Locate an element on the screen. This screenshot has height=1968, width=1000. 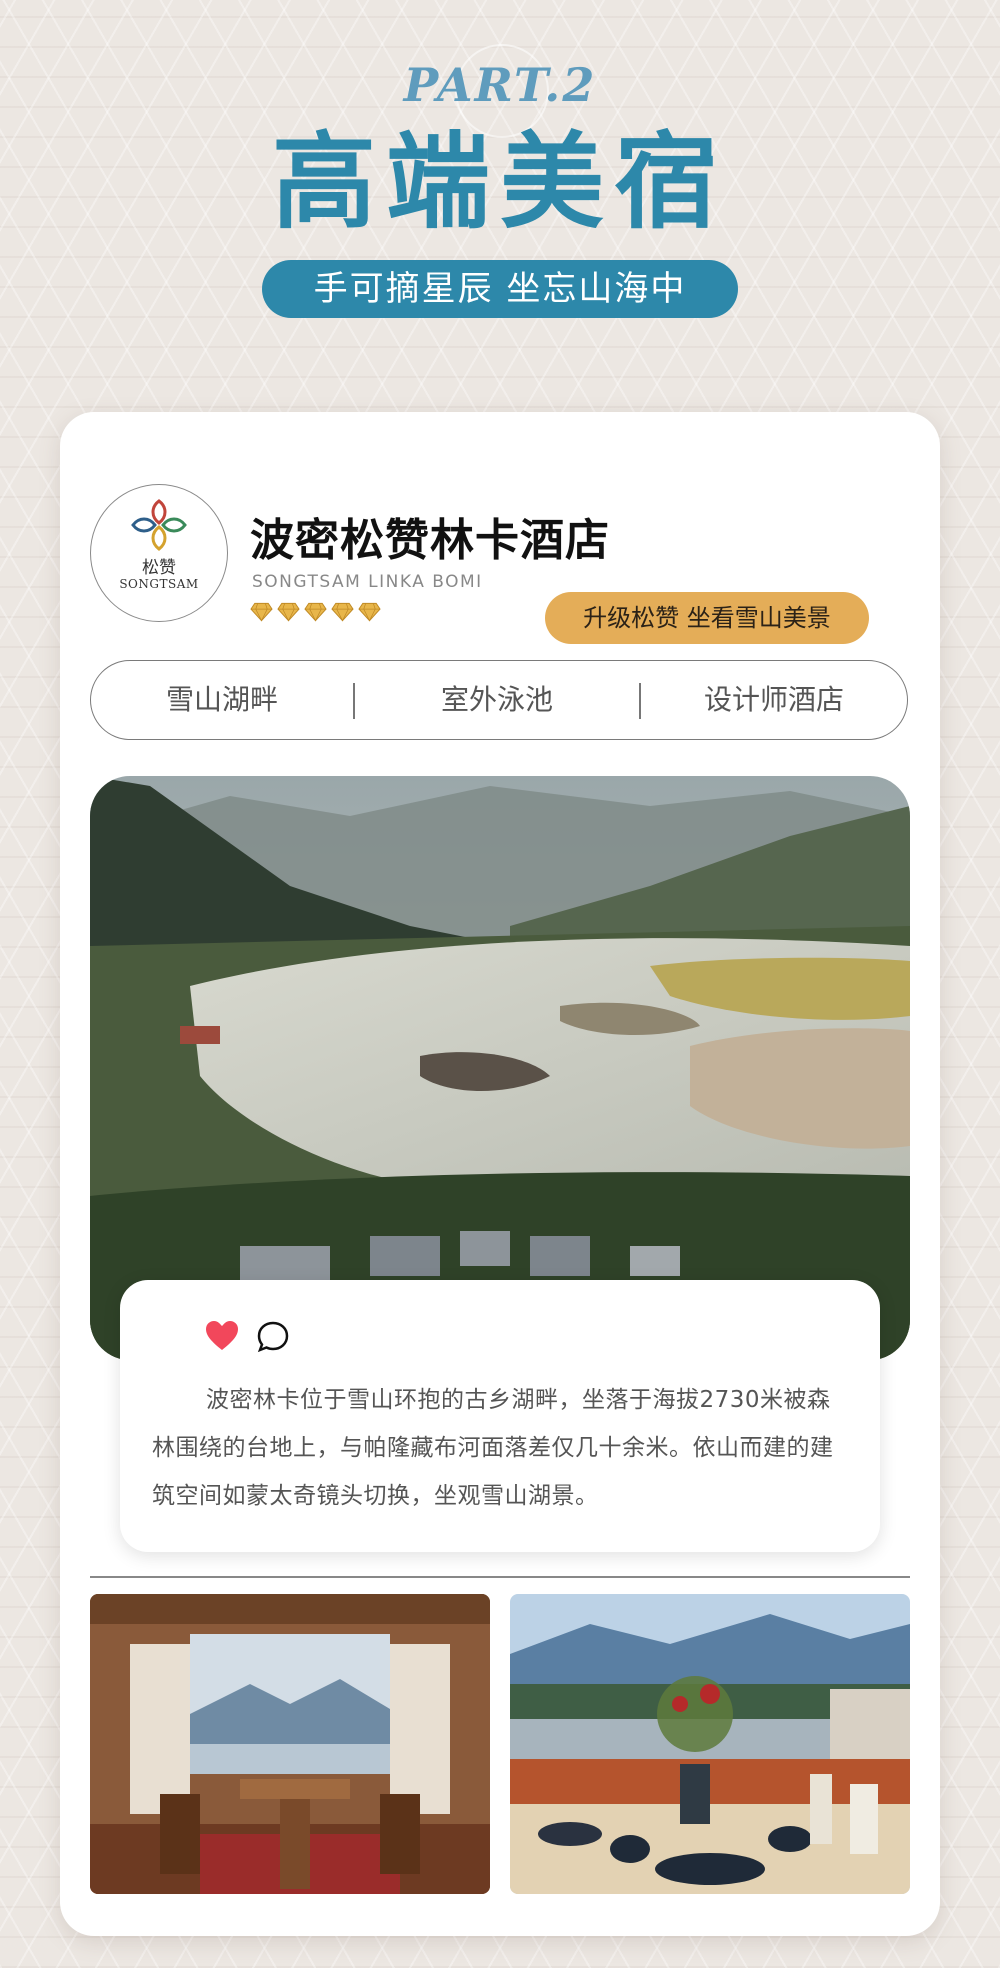
section-divider is located at coordinates (500, 1577).